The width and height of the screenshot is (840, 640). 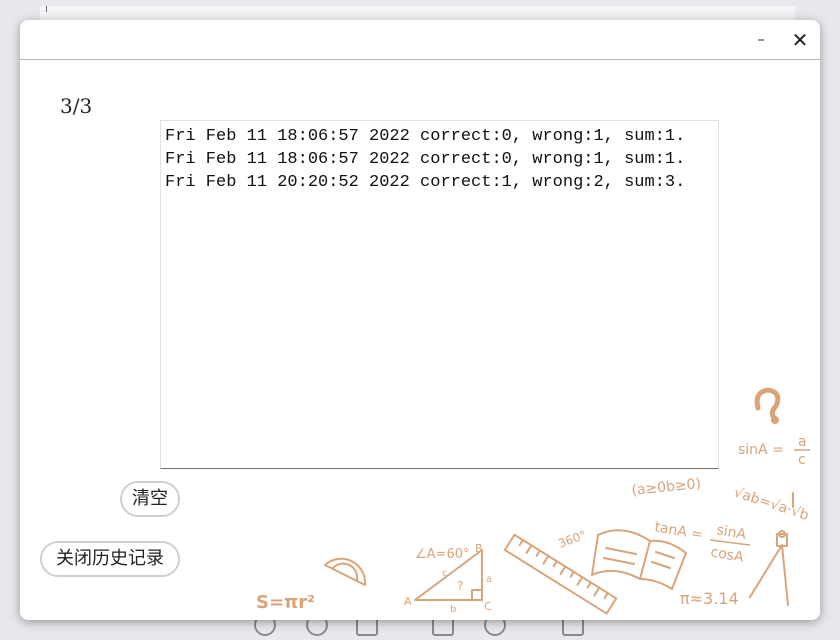 What do you see at coordinates (771, 504) in the screenshot?
I see `sqrt-formula: √ab=√a·√b` at bounding box center [771, 504].